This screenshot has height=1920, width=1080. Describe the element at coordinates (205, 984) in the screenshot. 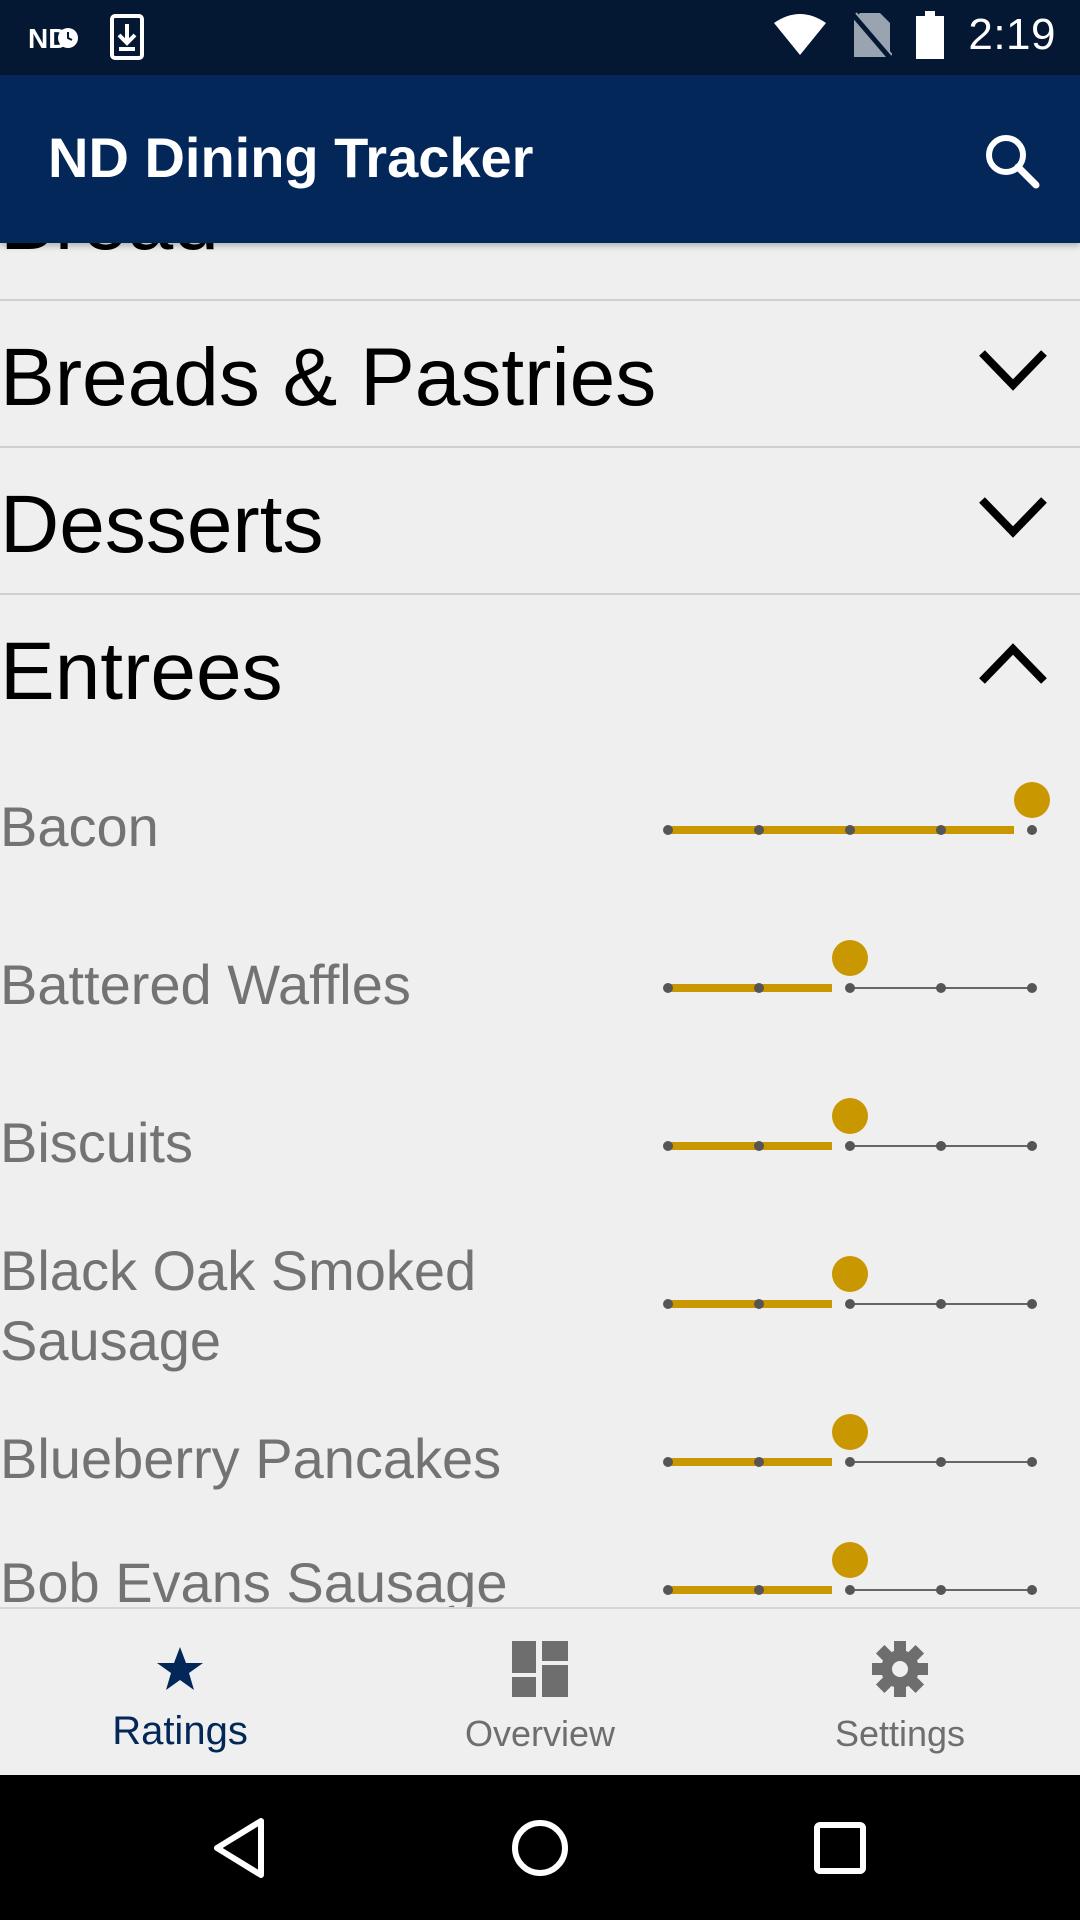

I see `item-name: Battered Waffles` at that location.